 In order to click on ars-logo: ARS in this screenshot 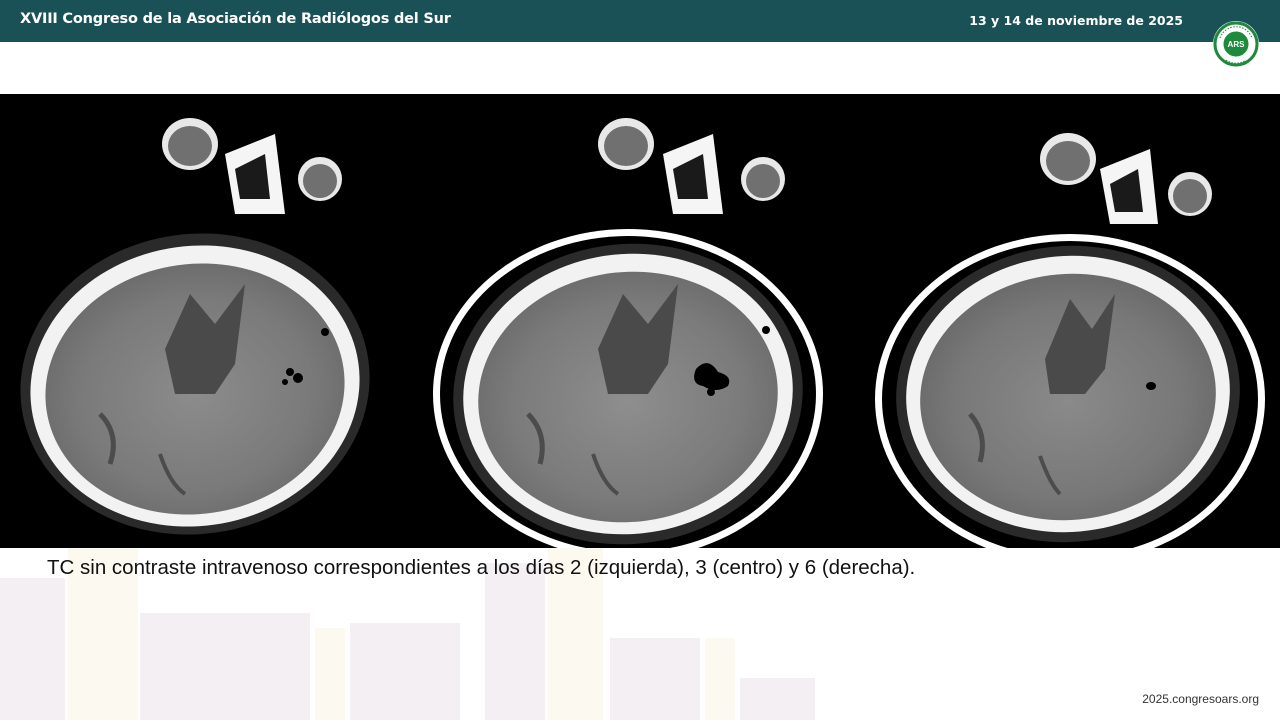, I will do `click(1236, 44)`.